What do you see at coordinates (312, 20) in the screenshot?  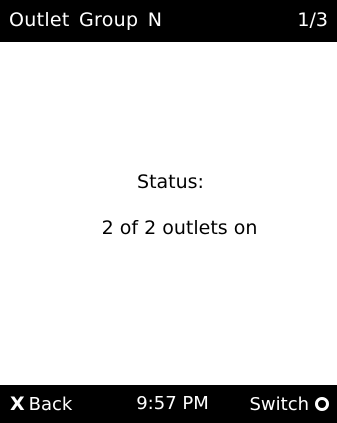 I see `page-indicator: 1/3` at bounding box center [312, 20].